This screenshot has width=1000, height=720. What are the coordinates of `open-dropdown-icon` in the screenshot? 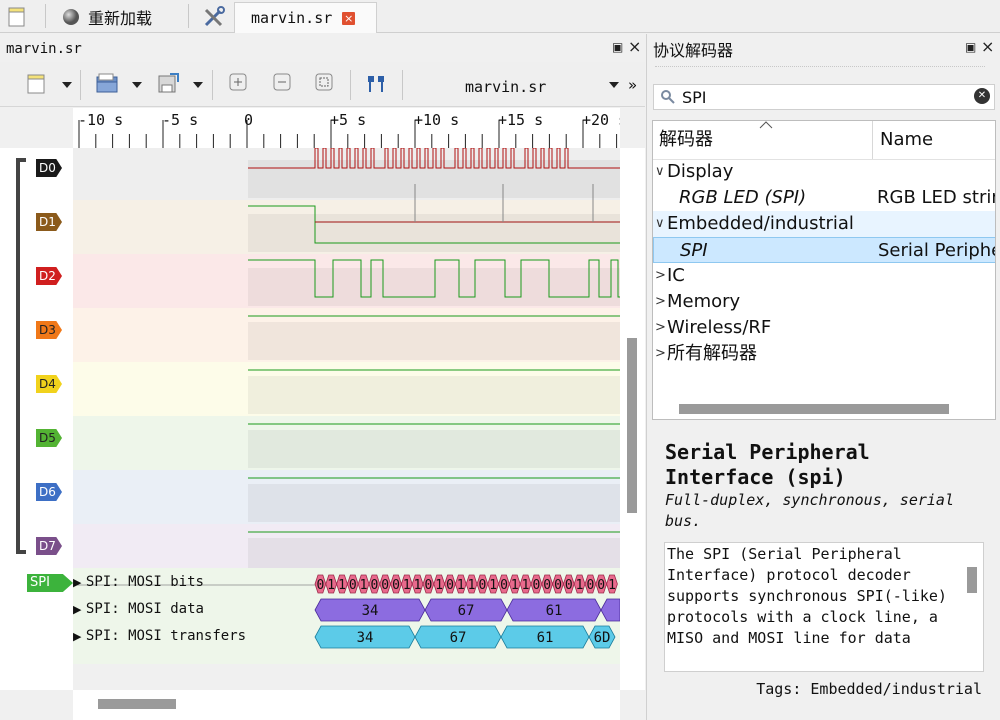 It's located at (137, 85).